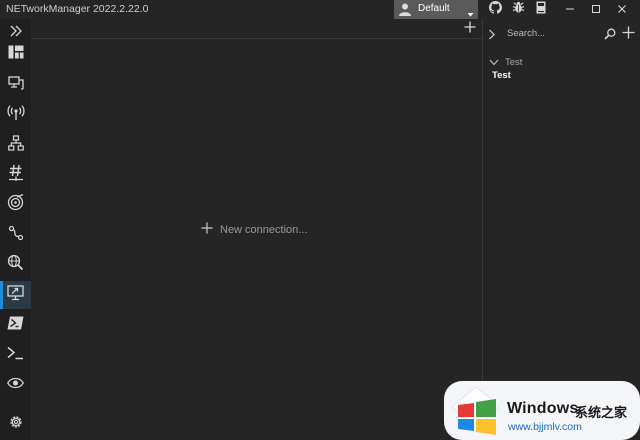 The height and width of the screenshot is (440, 640). Describe the element at coordinates (554, 33) in the screenshot. I see `search-input` at that location.